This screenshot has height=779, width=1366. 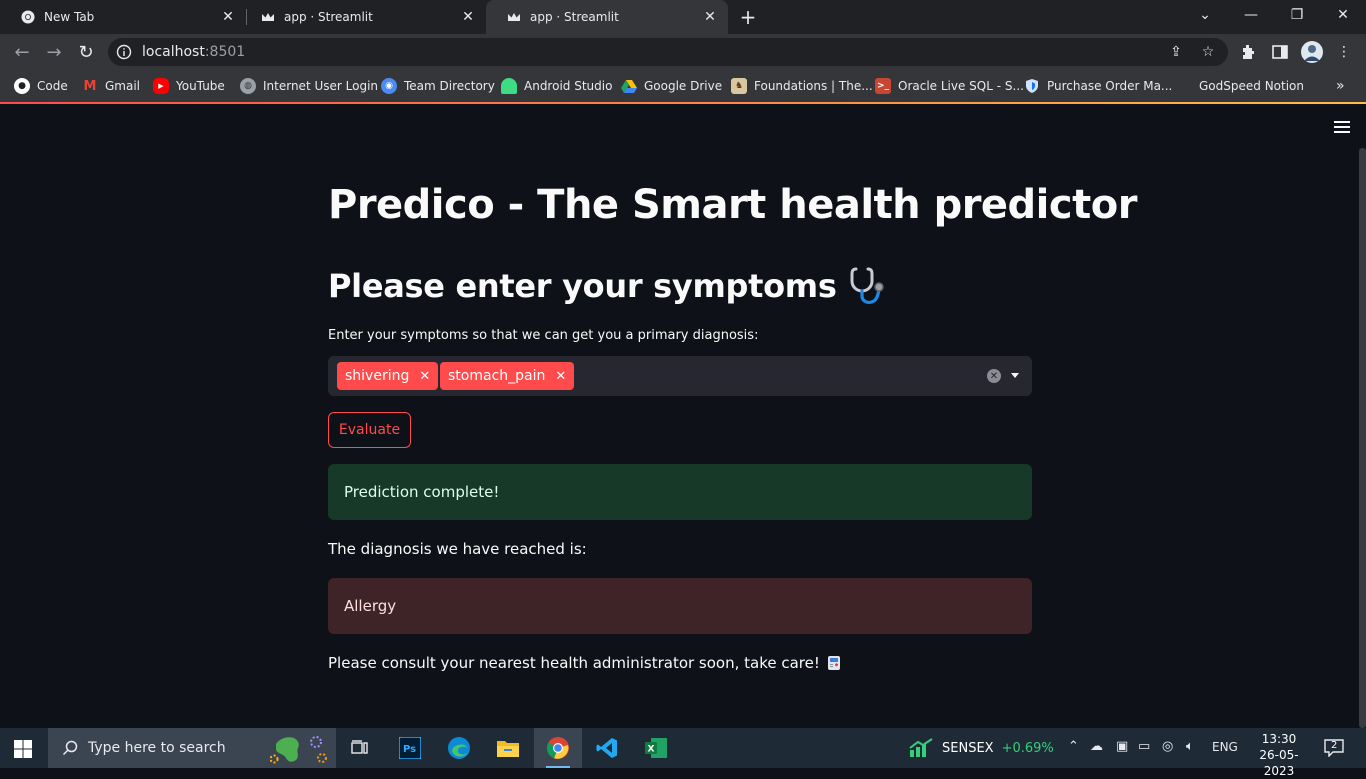 I want to click on symptoms-heading-text: Please enter your symptoms, so click(x=582, y=286).